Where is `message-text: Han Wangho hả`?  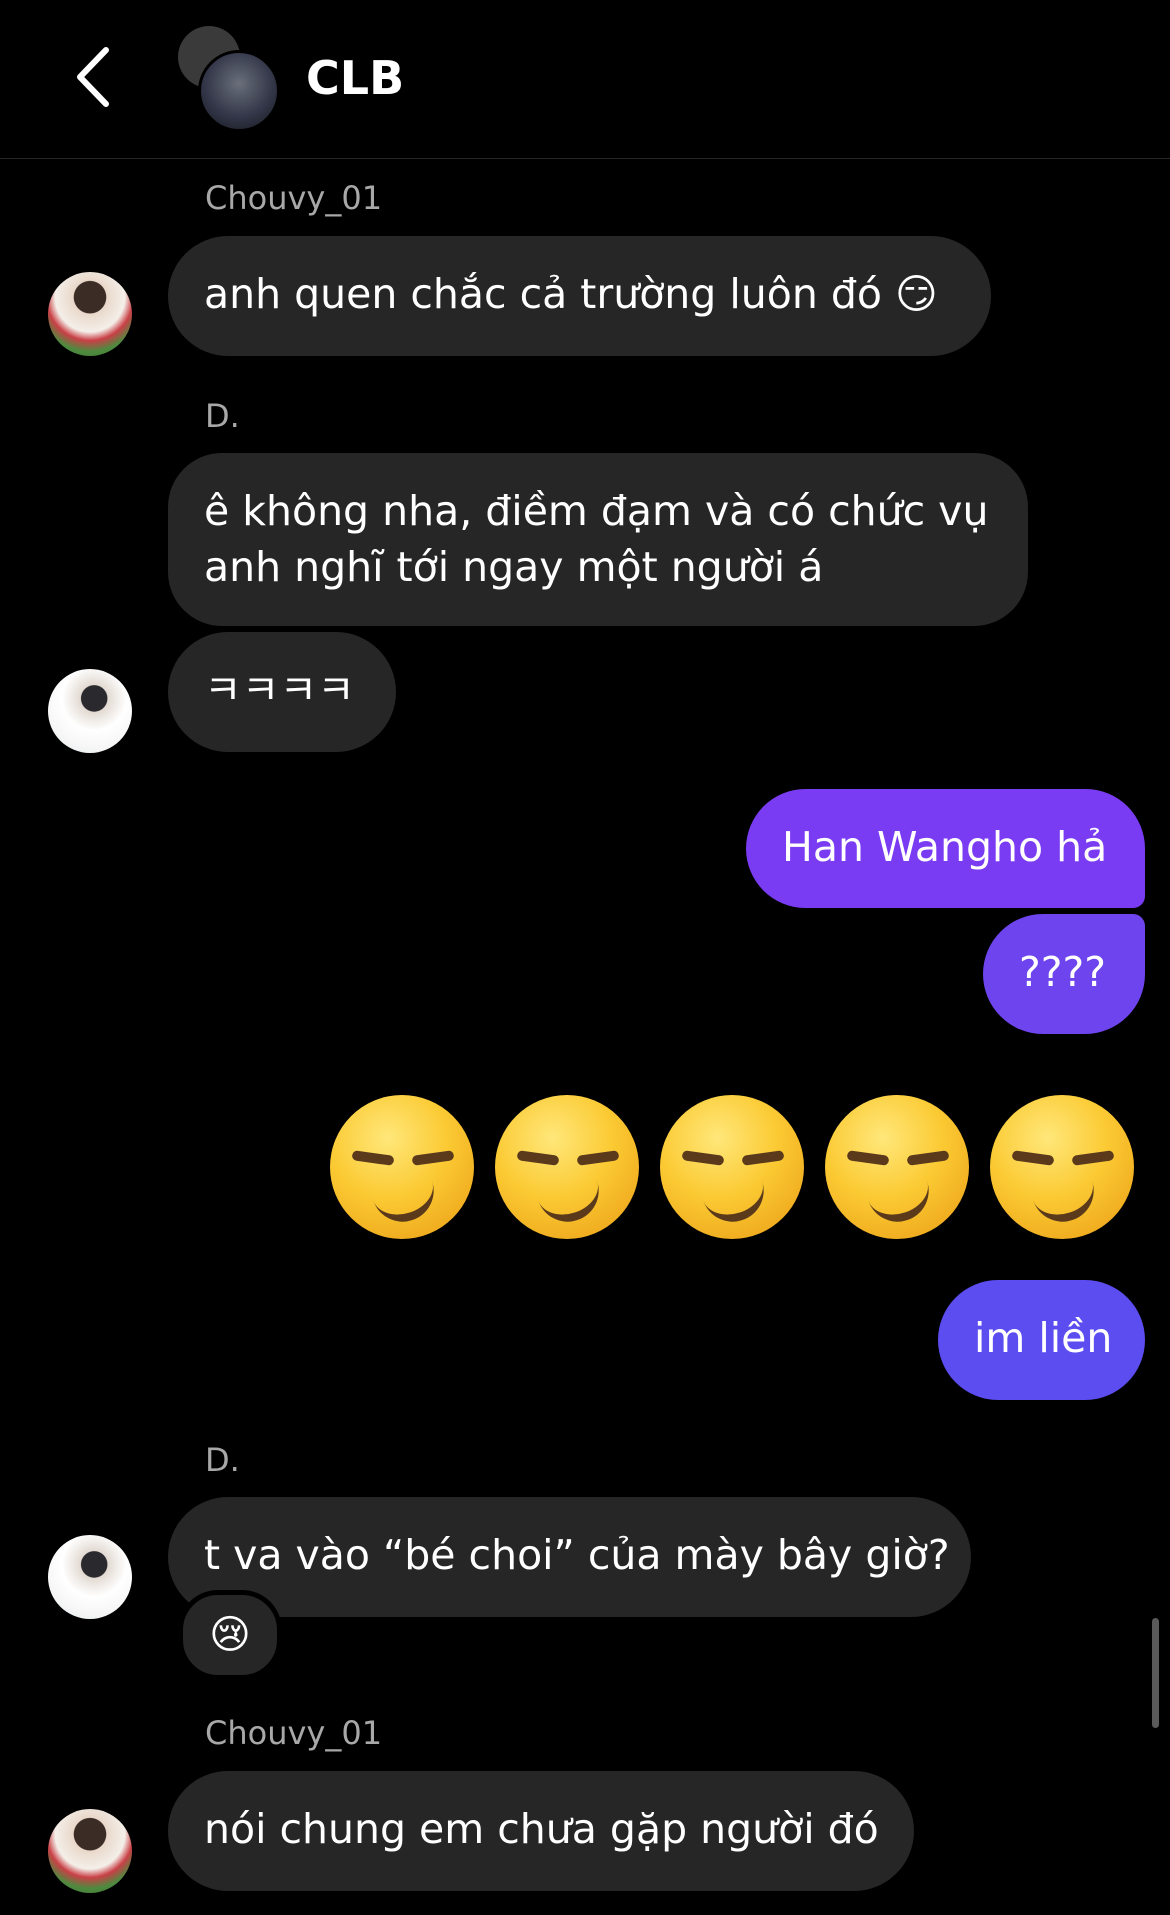 message-text: Han Wangho hả is located at coordinates (945, 847).